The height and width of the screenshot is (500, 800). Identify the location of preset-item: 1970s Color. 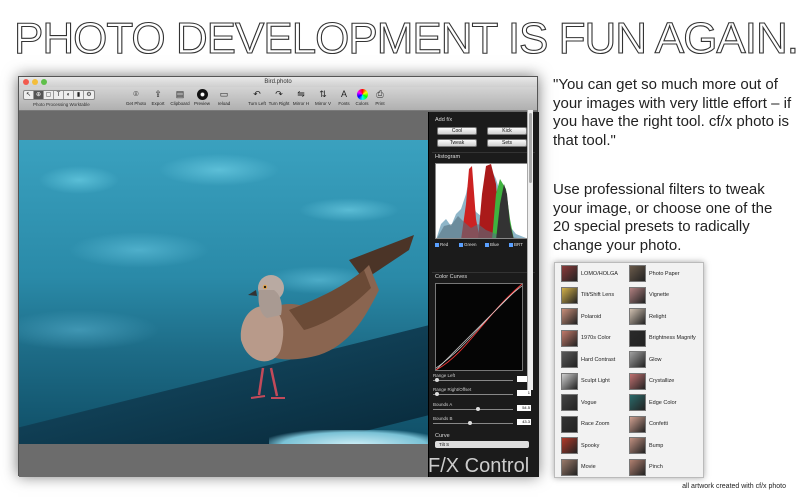
(592, 339).